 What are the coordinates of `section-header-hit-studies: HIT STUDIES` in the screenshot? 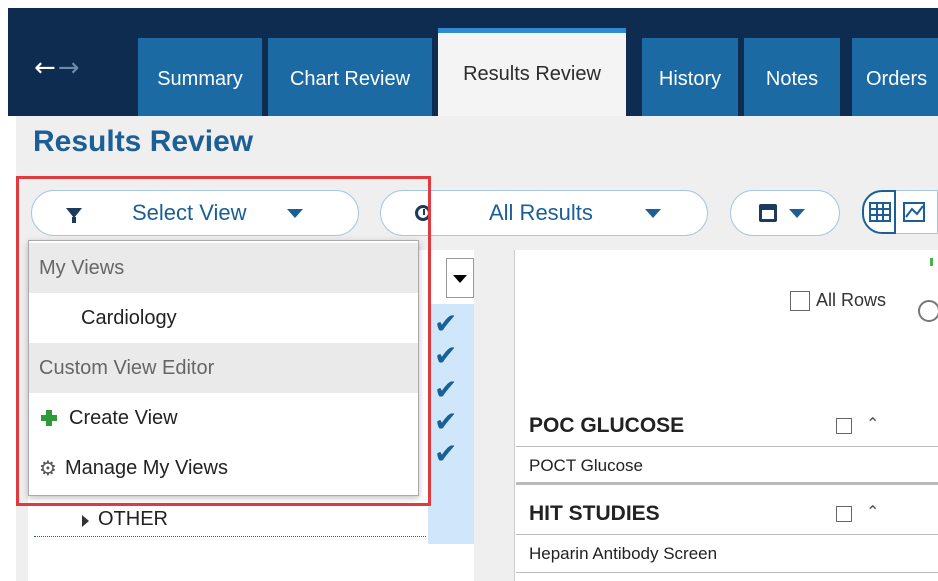 It's located at (594, 514).